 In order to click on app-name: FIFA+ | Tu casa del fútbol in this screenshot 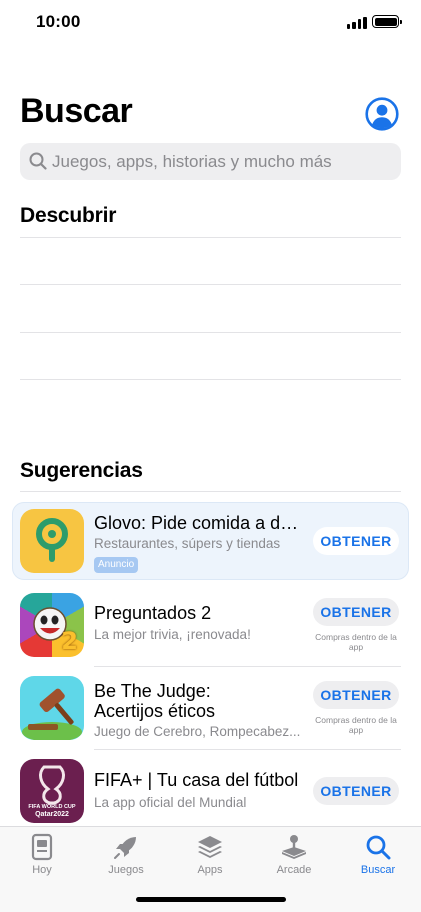, I will do `click(196, 780)`.